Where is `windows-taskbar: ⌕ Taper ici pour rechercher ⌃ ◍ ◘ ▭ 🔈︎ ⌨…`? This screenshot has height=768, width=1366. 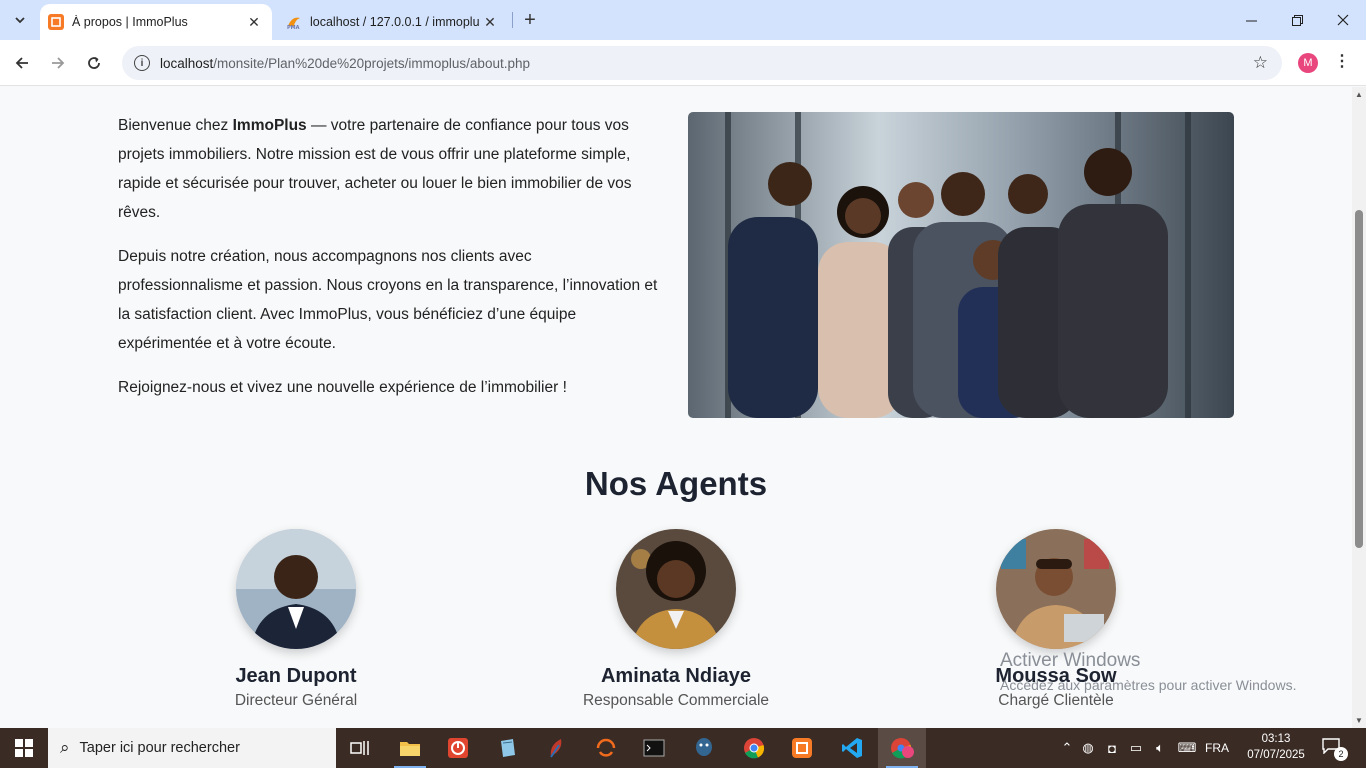 windows-taskbar: ⌕ Taper ici pour rechercher ⌃ ◍ ◘ ▭ 🔈︎ ⌨… is located at coordinates (683, 748).